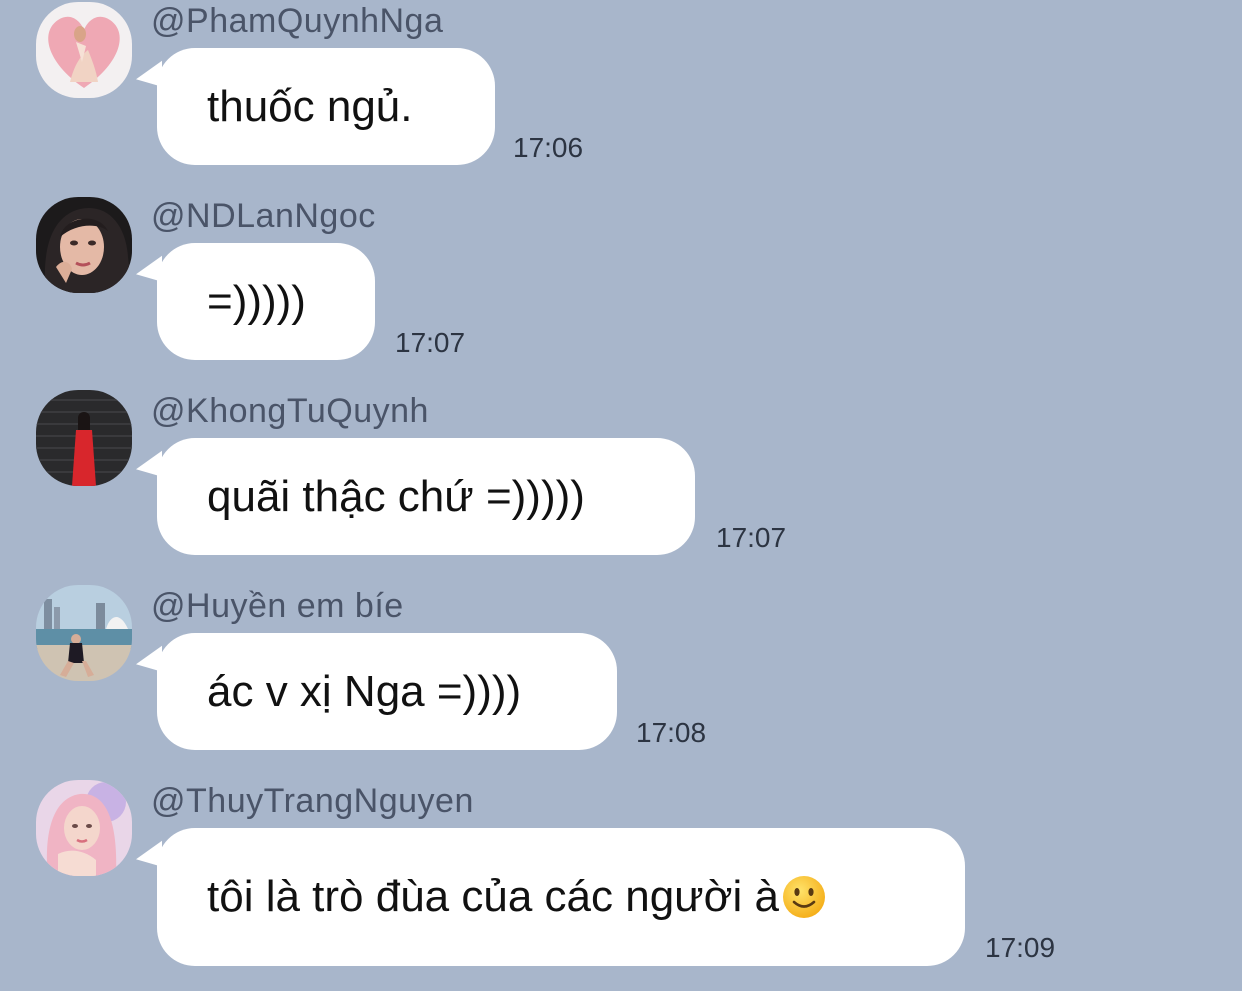 Image resolution: width=1242 pixels, height=991 pixels. What do you see at coordinates (277, 606) in the screenshot?
I see `username: @Huyền em bíe` at bounding box center [277, 606].